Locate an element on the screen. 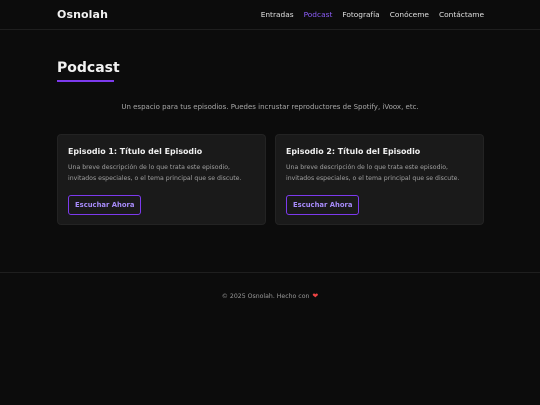 The image size is (540, 405). nav-item-entradas: Entradas is located at coordinates (277, 14).